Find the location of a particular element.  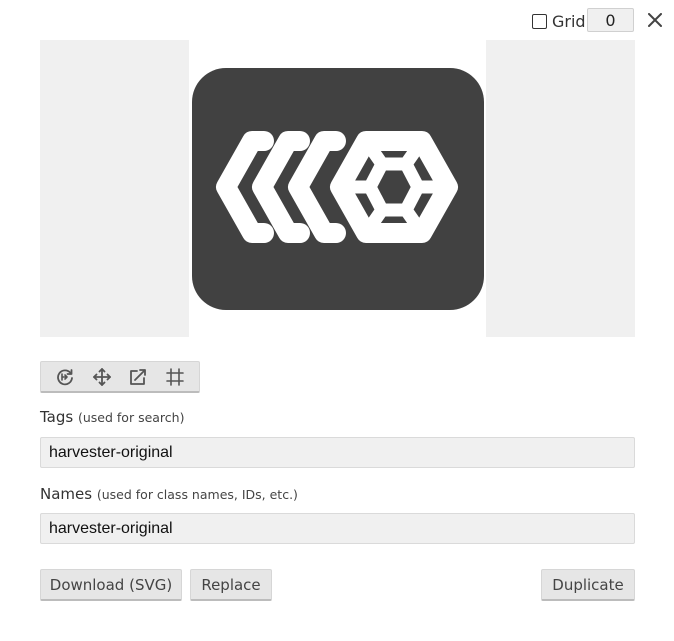

download-svg-button: Download (SVG) is located at coordinates (111, 585).